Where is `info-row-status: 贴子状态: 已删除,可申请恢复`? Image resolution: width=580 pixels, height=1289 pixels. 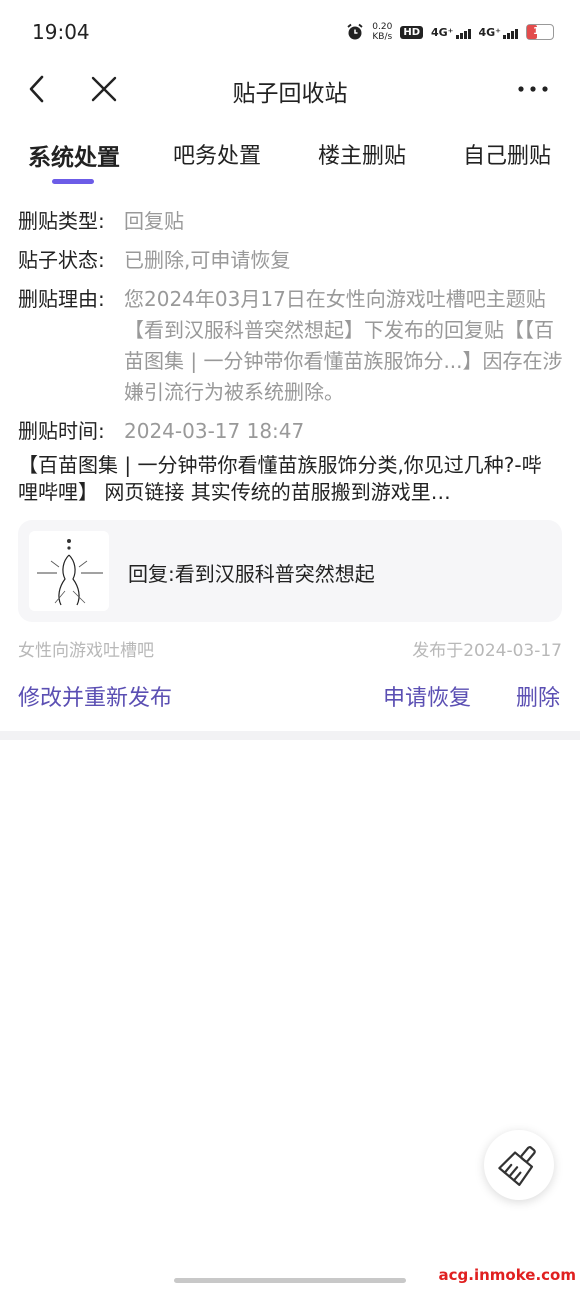 info-row-status: 贴子状态: 已删除,可申请恢复 is located at coordinates (290, 260).